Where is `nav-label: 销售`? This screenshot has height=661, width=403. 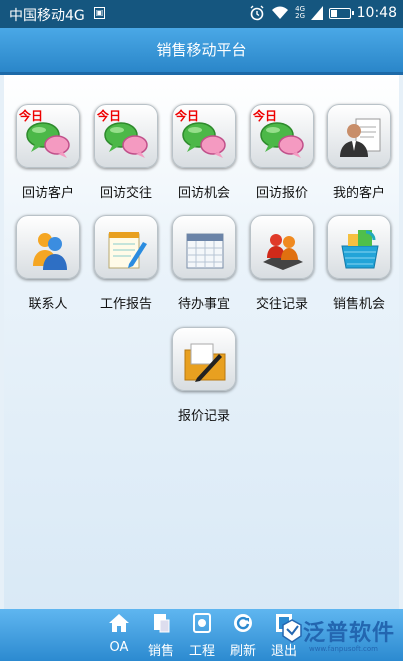
nav-label: 销售 is located at coordinates (160, 651).